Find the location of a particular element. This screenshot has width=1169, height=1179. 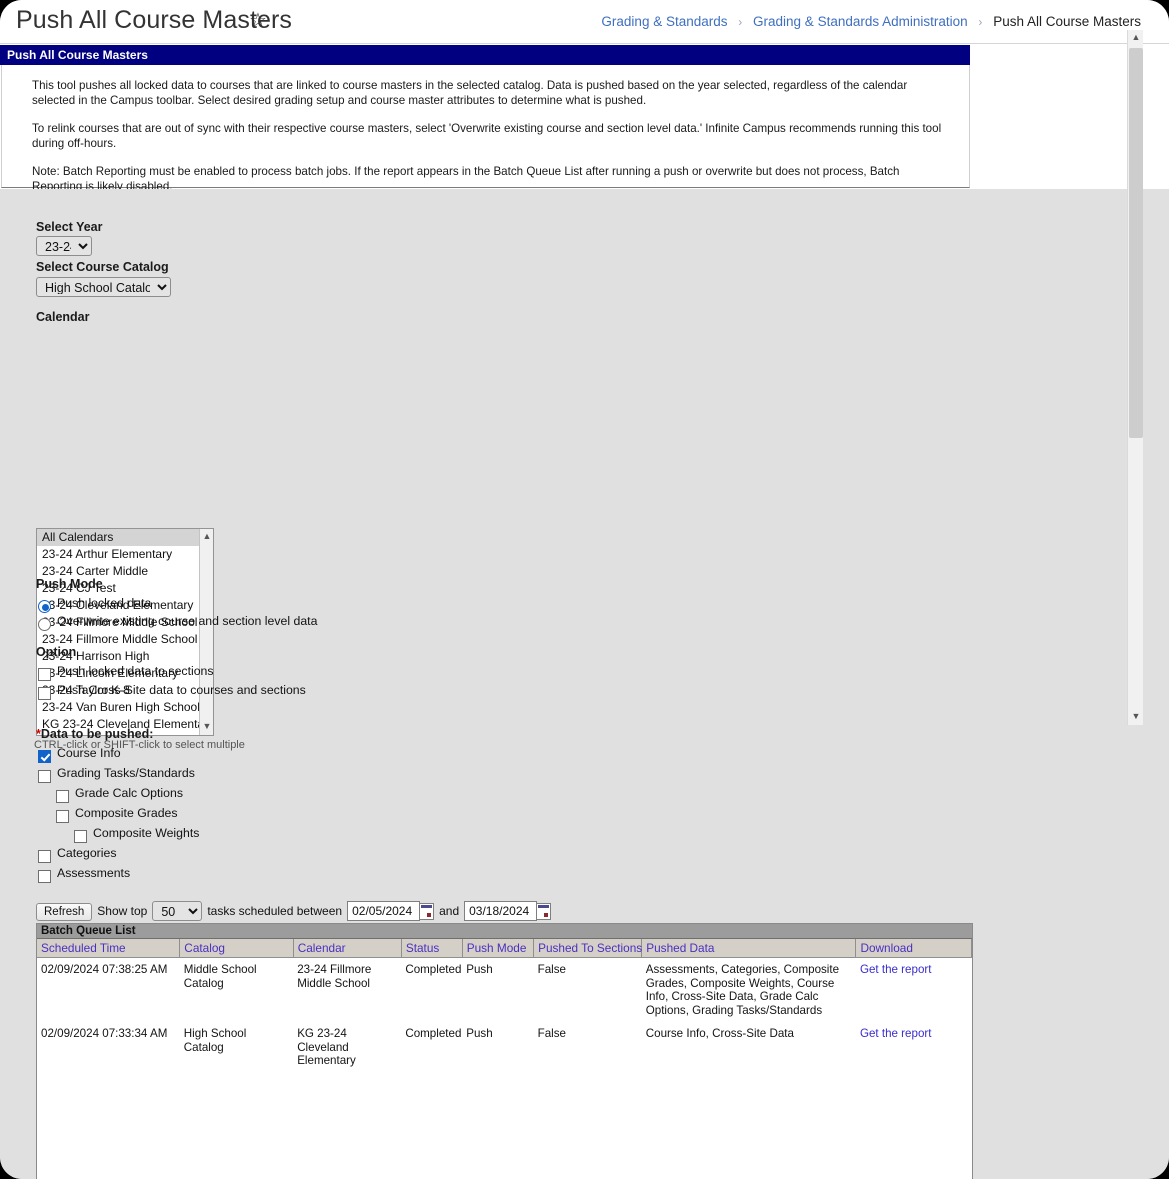

select-year-label: Select Year is located at coordinates (69, 227).